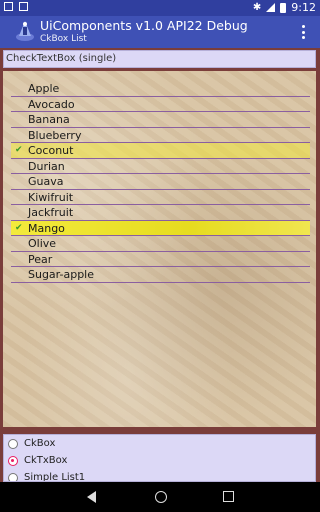  Describe the element at coordinates (51, 212) in the screenshot. I see `list-item-label: Jackfruit` at that location.